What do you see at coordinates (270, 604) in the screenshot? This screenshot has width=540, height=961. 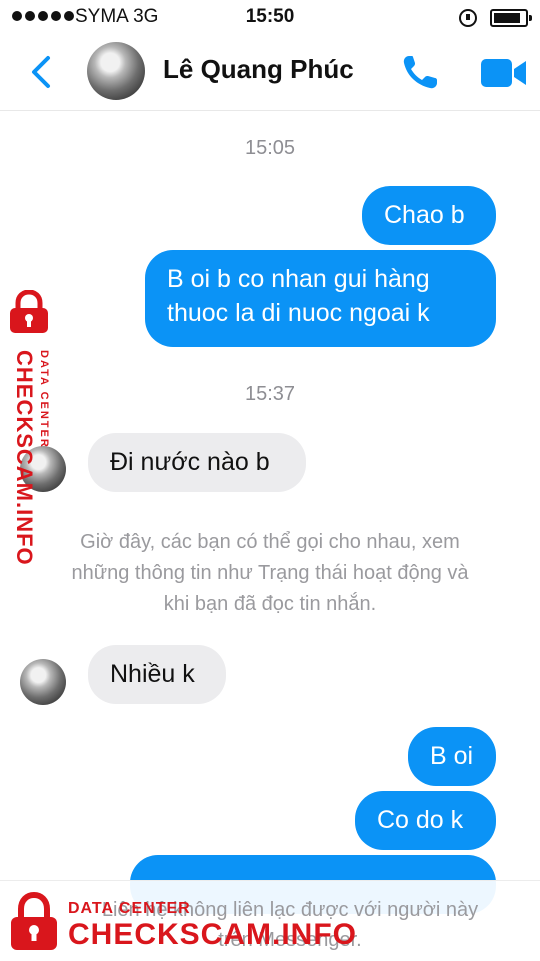 I see `notice-line: khi bạn đã đọc tin nhắn.` at bounding box center [270, 604].